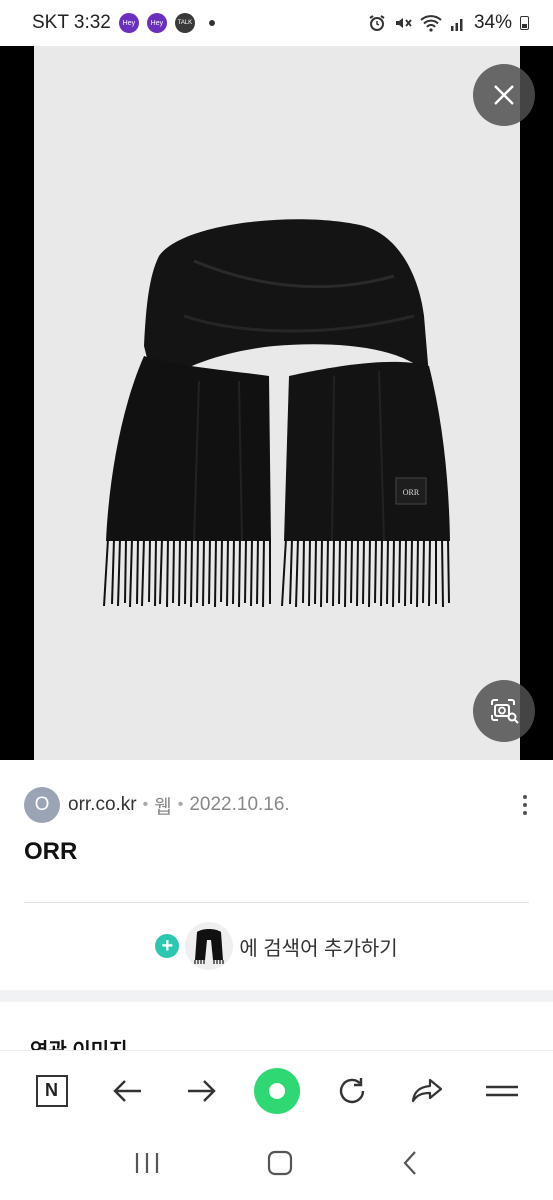  What do you see at coordinates (448, 23) in the screenshot?
I see `status-right: 34%` at bounding box center [448, 23].